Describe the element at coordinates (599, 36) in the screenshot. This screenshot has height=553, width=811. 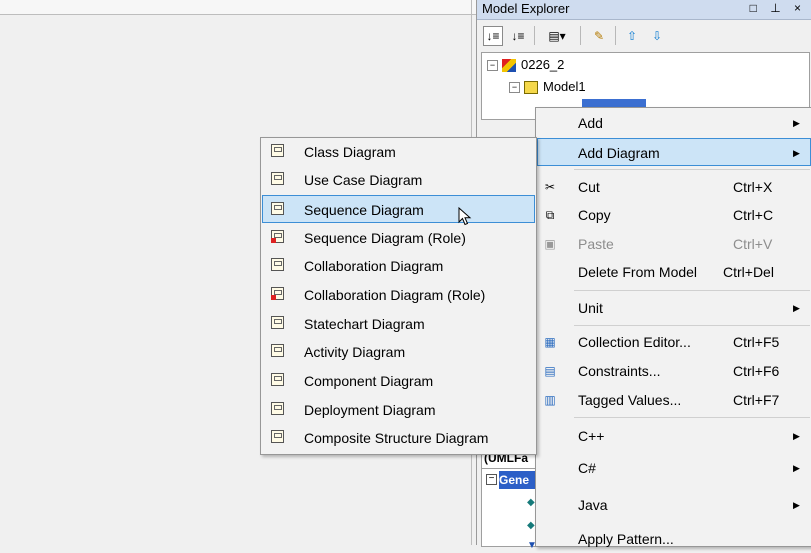
I see `select-in-diagram-icon: ✎` at that location.